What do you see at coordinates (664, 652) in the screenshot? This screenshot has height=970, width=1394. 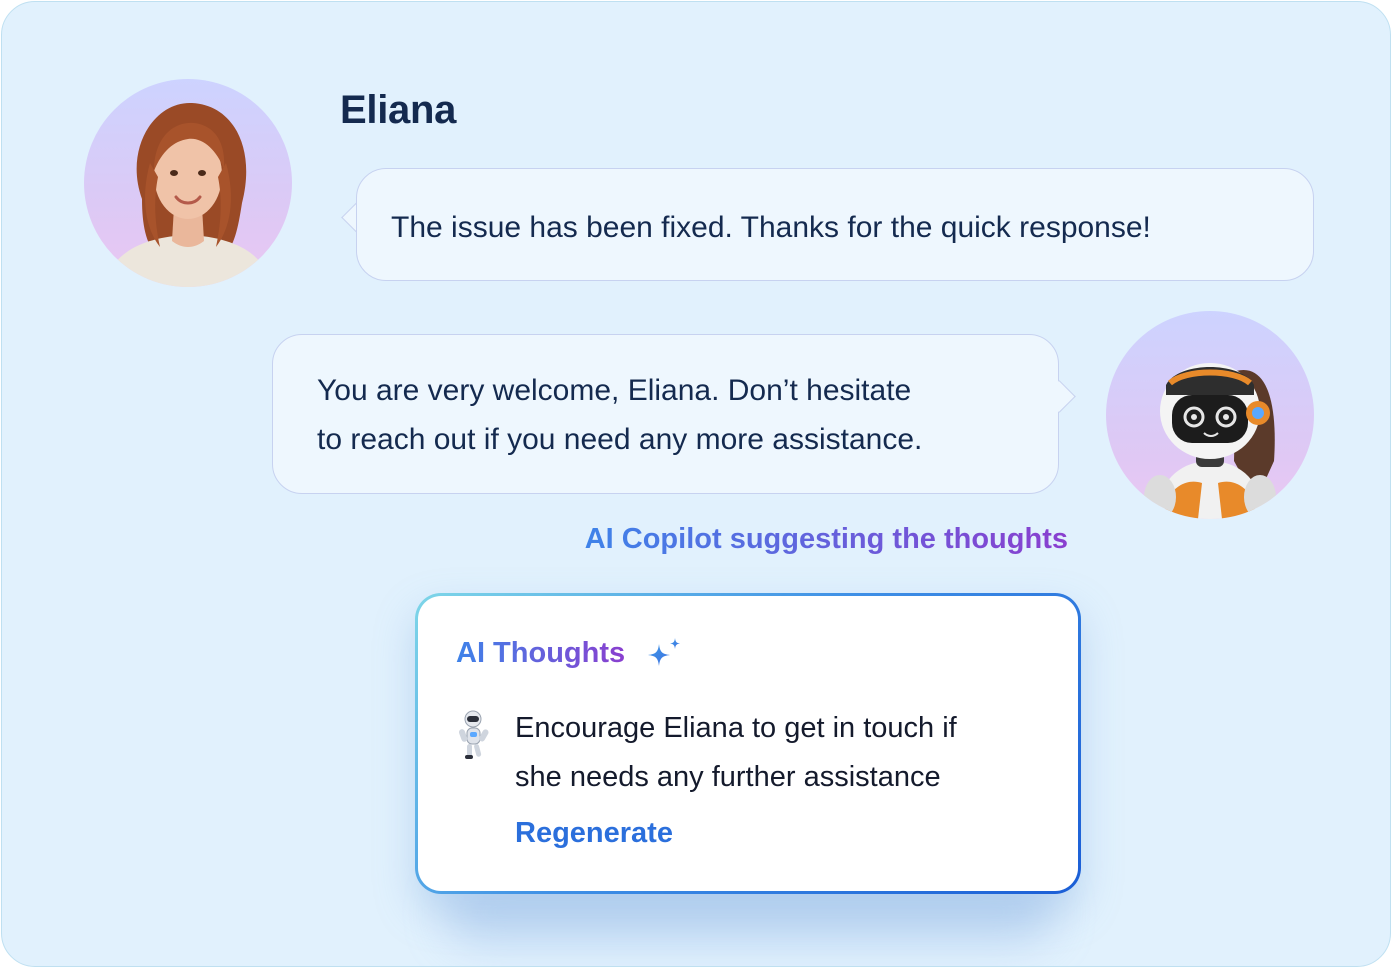 I see `sparkle-icon` at bounding box center [664, 652].